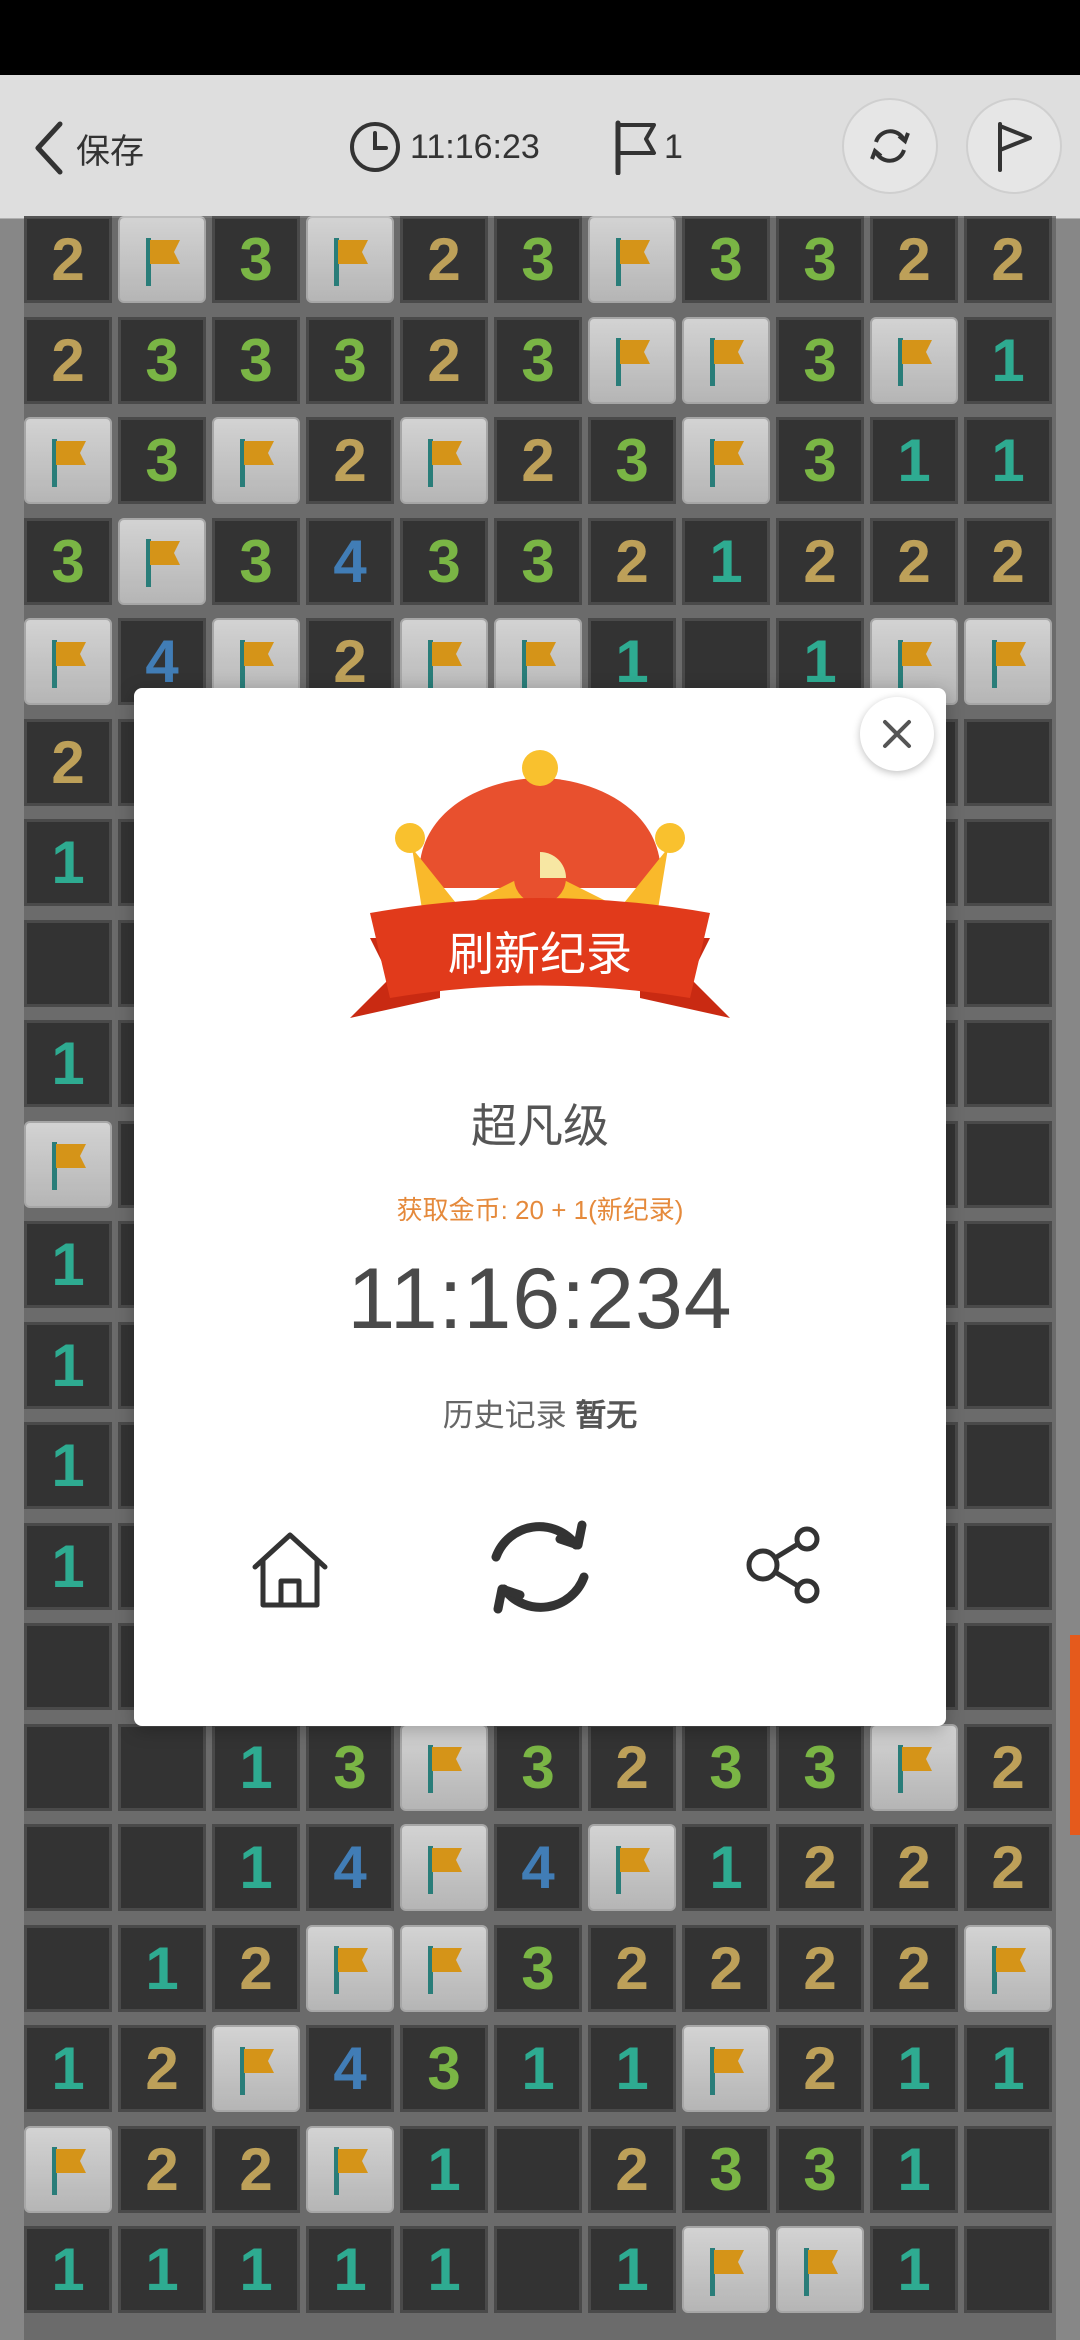 This screenshot has height=2340, width=1080. What do you see at coordinates (540, 884) in the screenshot?
I see `crown-record-badge: 刷新纪录` at bounding box center [540, 884].